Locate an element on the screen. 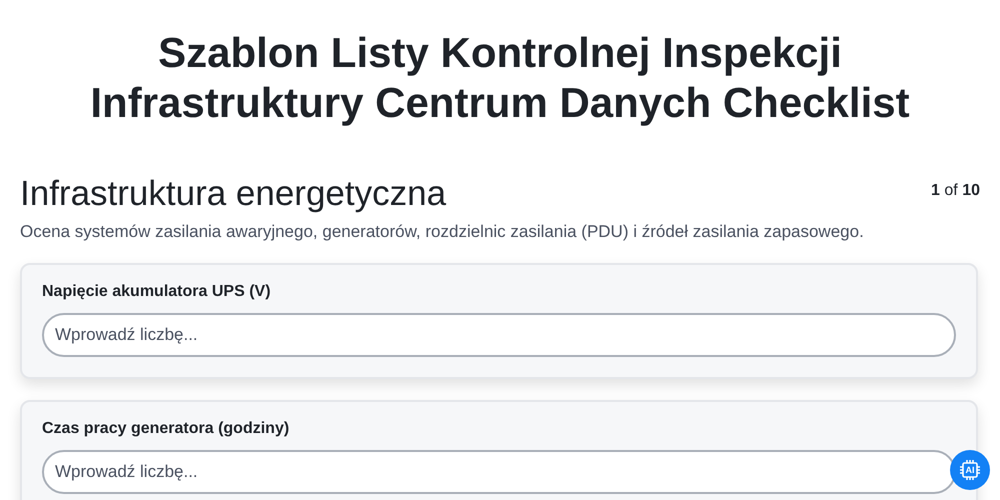 This screenshot has width=1000, height=500. question-label: Napięcie akumulatora UPS (V) is located at coordinates (157, 292).